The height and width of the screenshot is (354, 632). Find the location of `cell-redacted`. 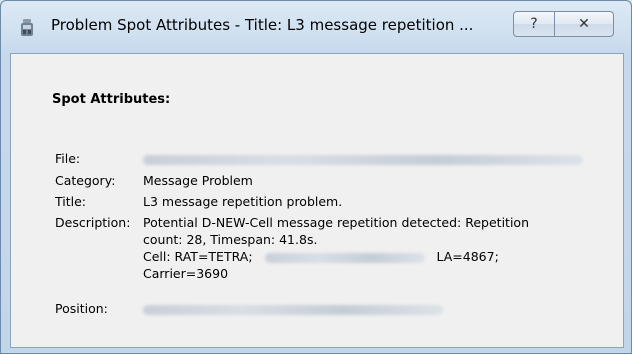

cell-redacted is located at coordinates (344, 257).